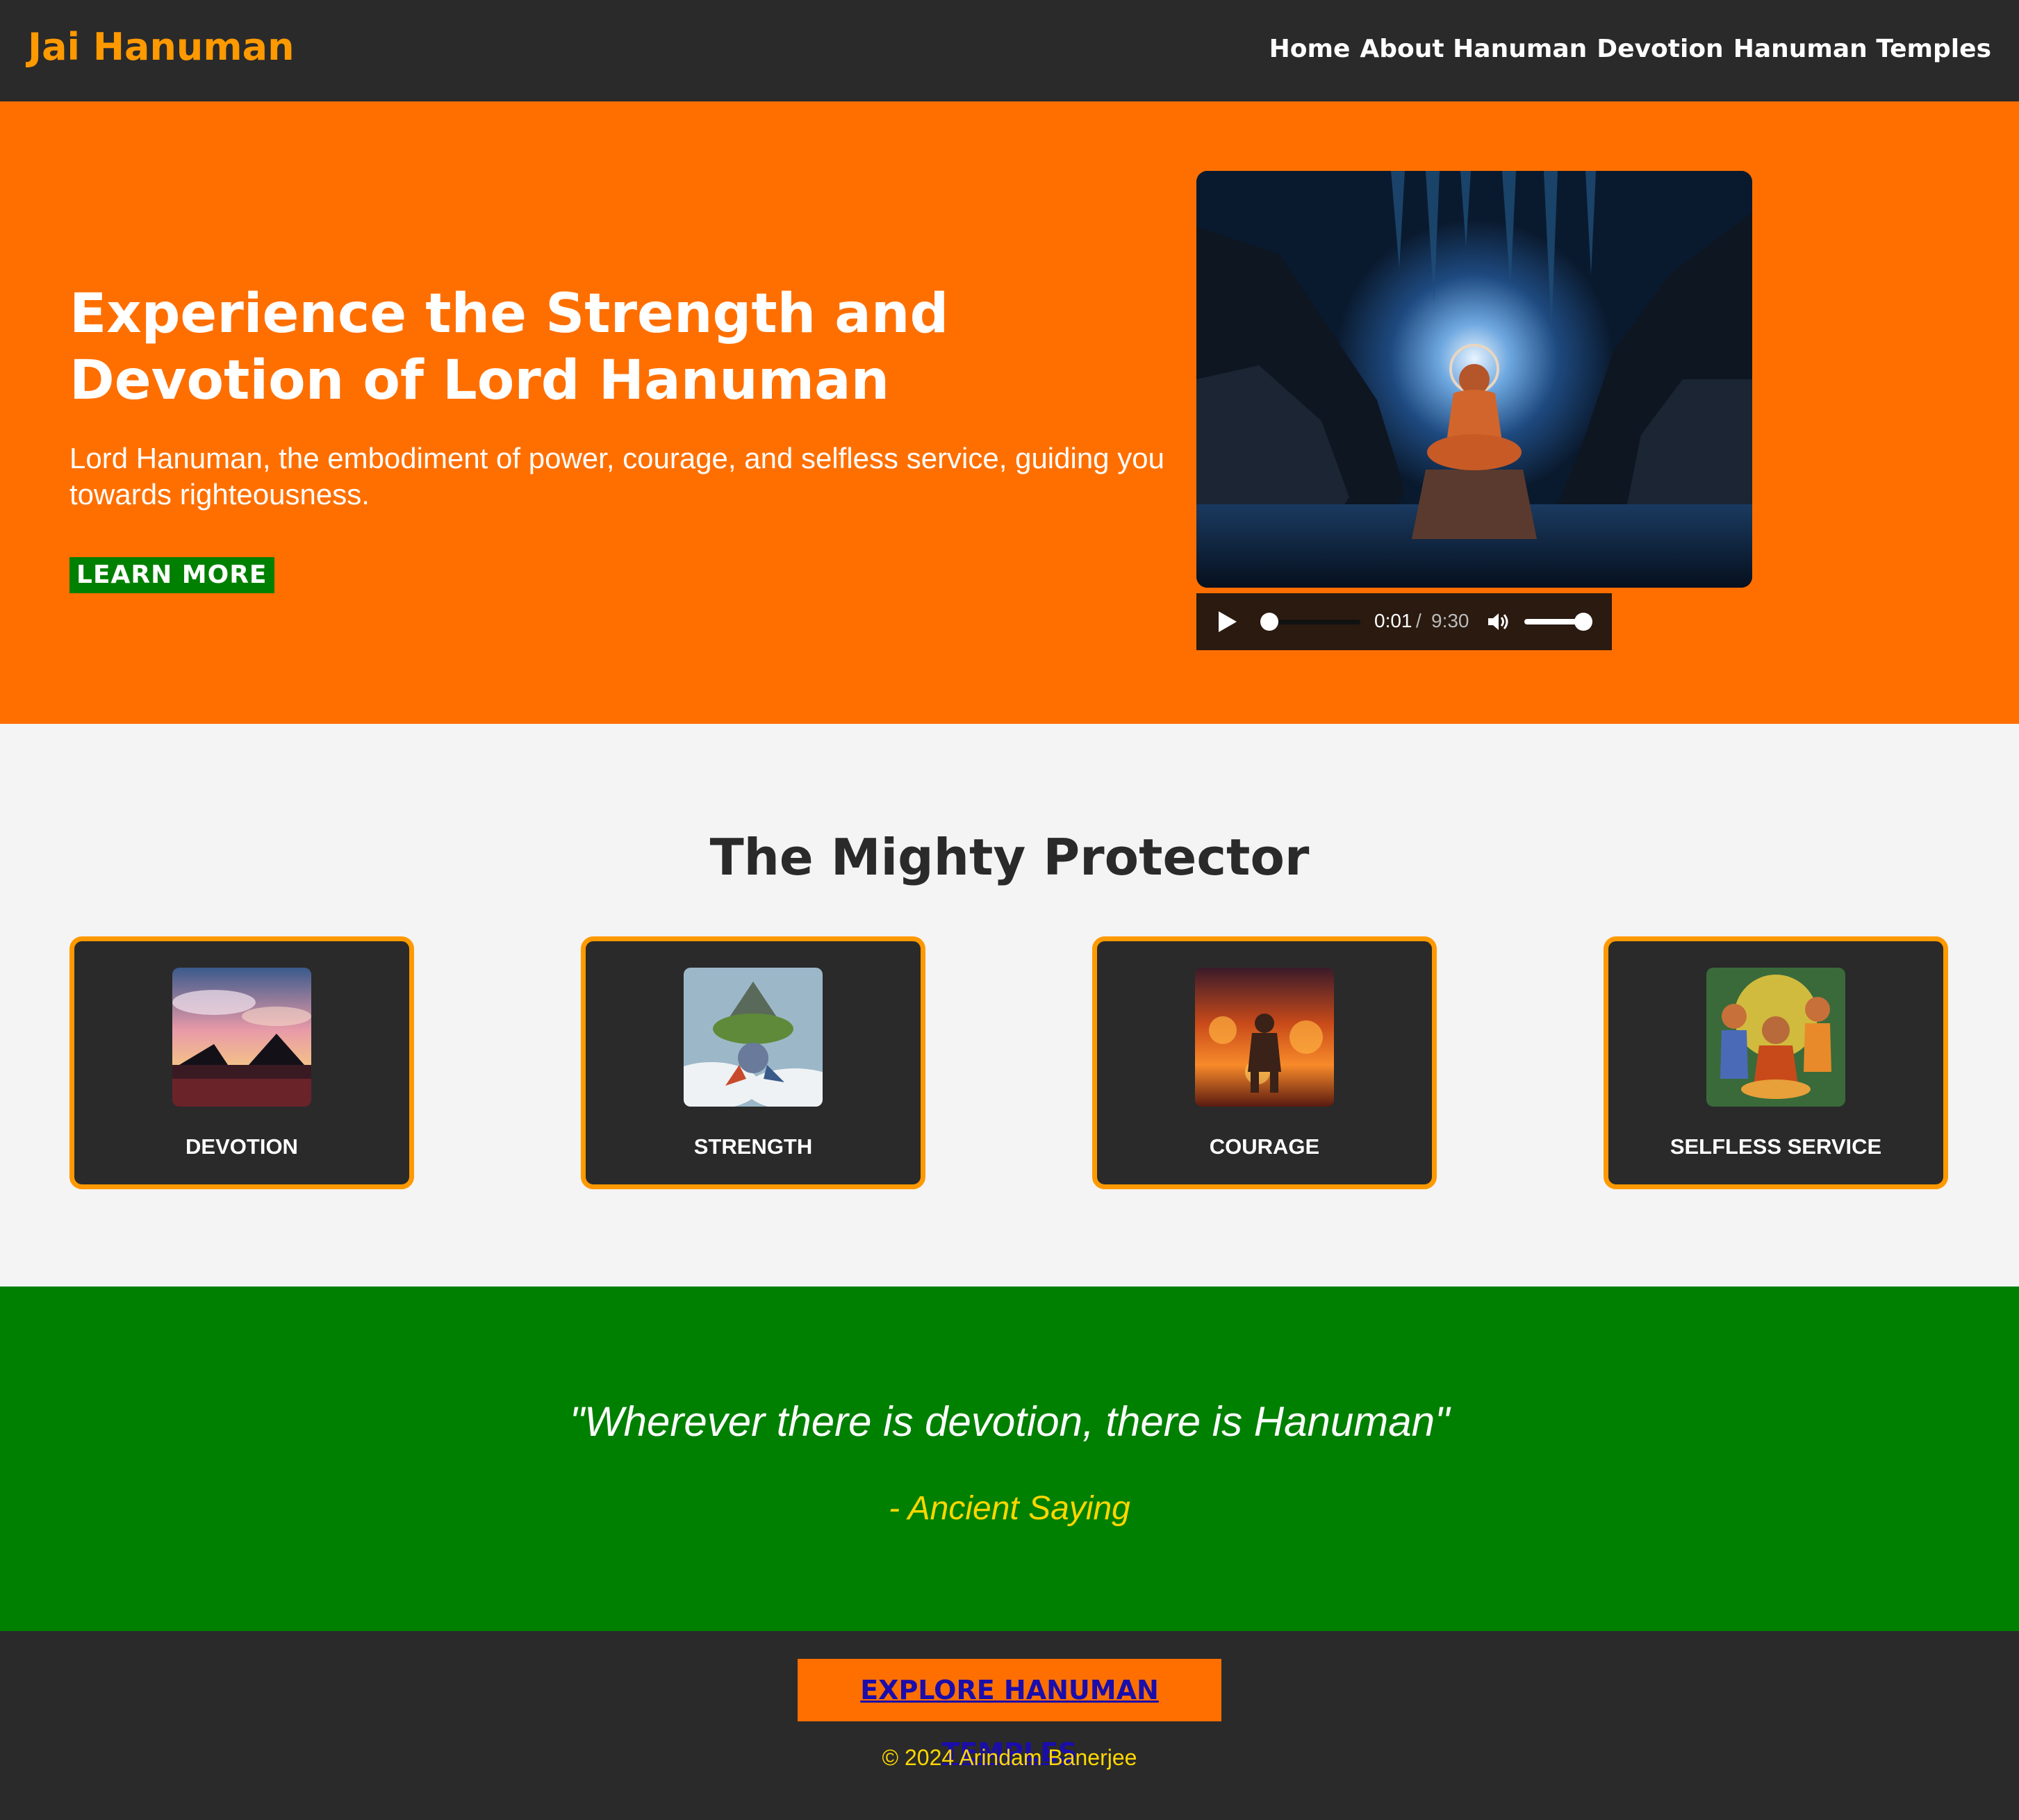  I want to click on volume-icon, so click(1498, 621).